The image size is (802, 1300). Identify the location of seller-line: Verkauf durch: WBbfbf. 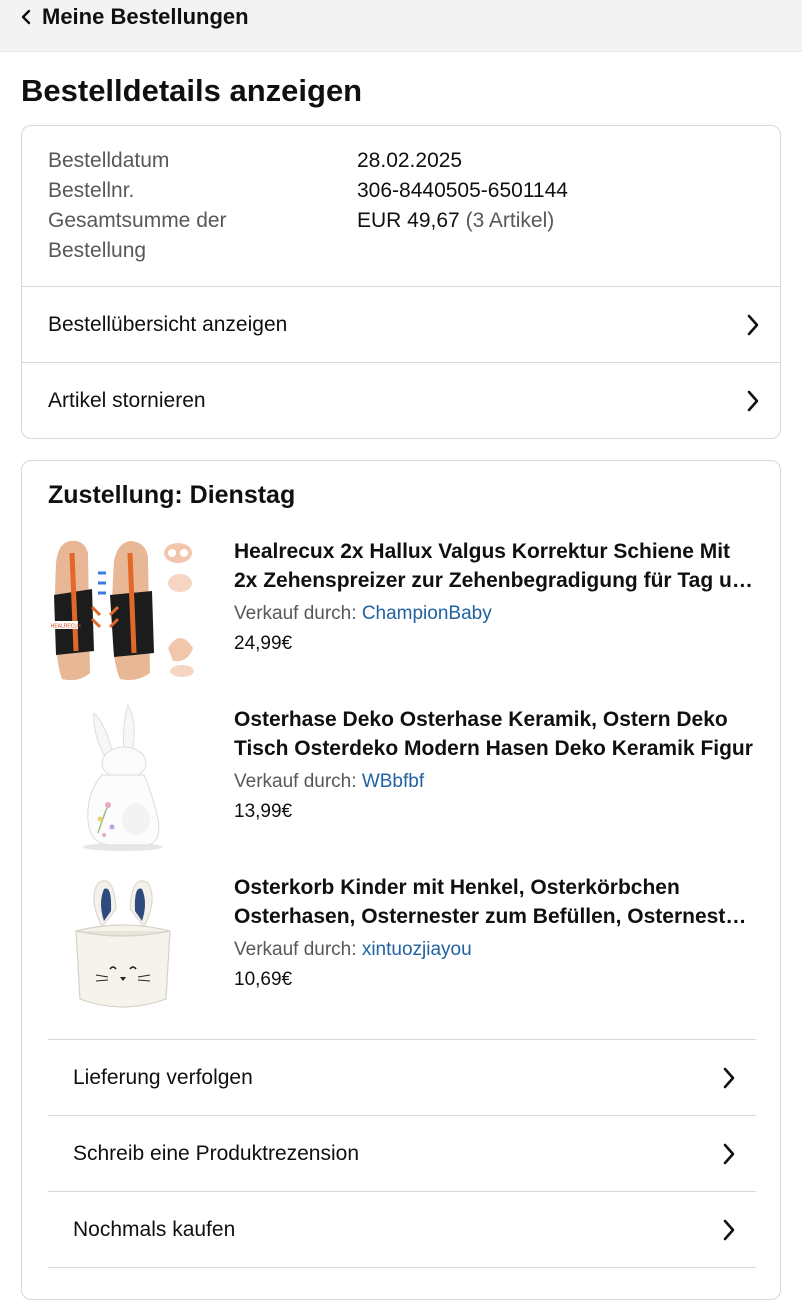
(496, 782).